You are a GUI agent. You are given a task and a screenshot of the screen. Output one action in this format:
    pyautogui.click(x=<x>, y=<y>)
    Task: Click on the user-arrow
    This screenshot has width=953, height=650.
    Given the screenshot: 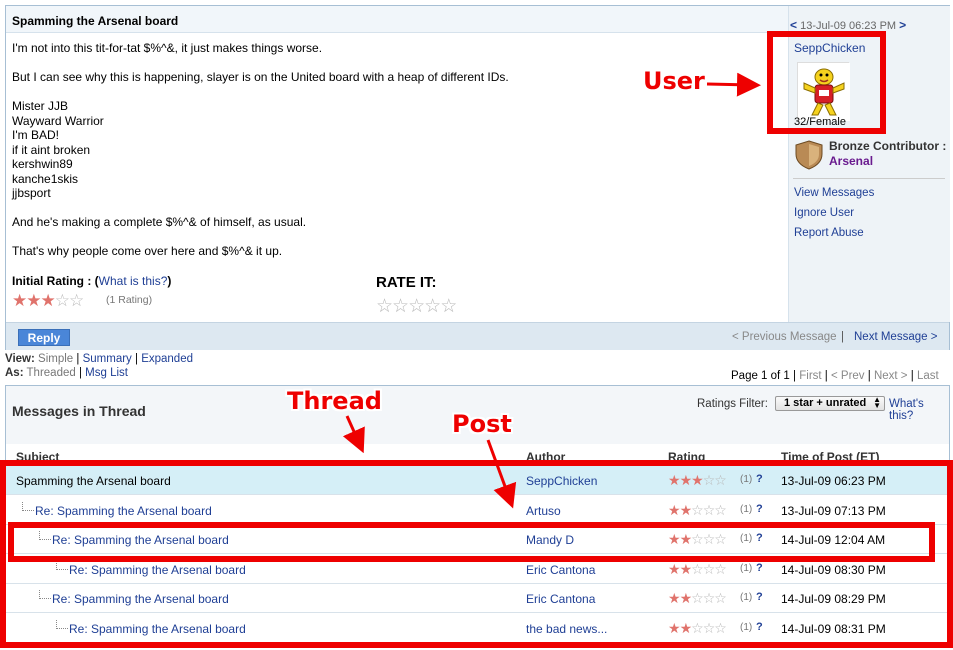 What is the action you would take?
    pyautogui.click(x=733, y=84)
    